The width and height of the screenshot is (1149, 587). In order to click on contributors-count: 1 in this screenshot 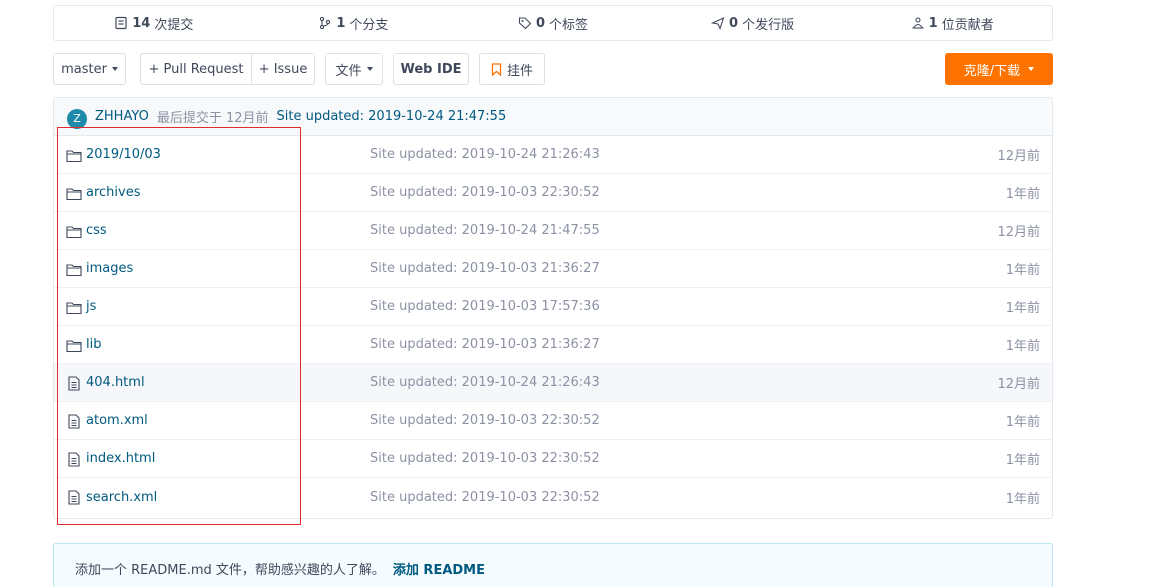, I will do `click(933, 23)`.